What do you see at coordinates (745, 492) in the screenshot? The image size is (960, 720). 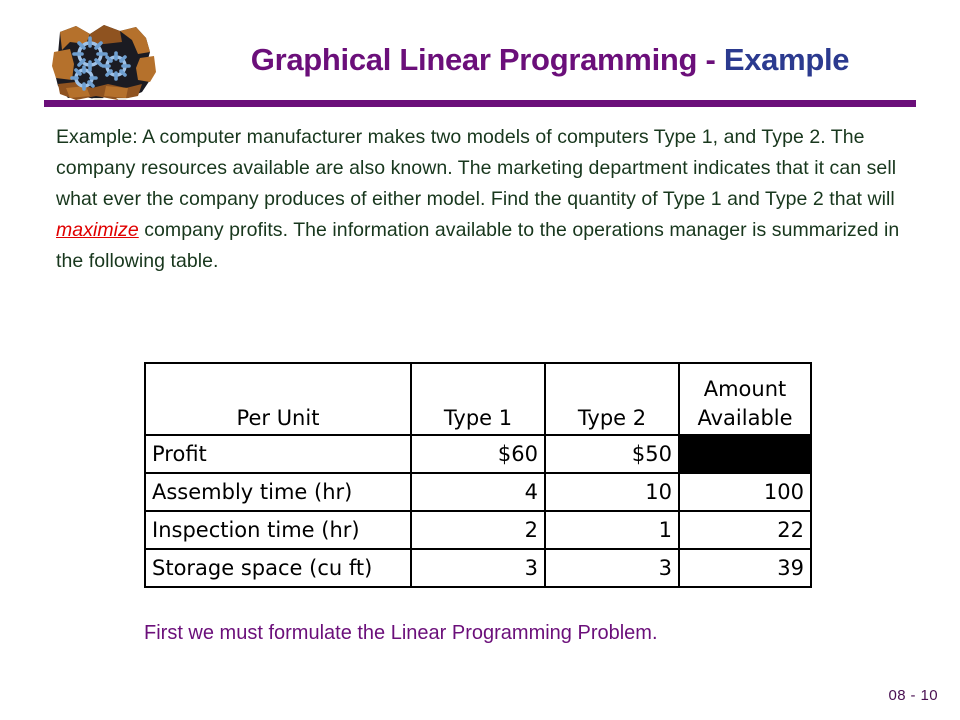 I see `cell-assembly-amount: 100` at bounding box center [745, 492].